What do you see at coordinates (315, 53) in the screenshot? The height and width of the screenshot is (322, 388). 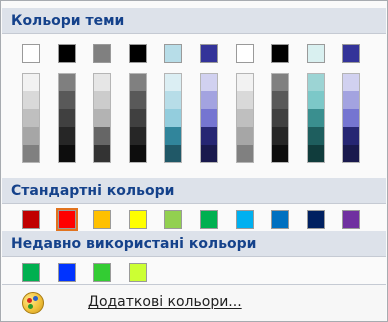 I see `theme-color-pale-cyan` at bounding box center [315, 53].